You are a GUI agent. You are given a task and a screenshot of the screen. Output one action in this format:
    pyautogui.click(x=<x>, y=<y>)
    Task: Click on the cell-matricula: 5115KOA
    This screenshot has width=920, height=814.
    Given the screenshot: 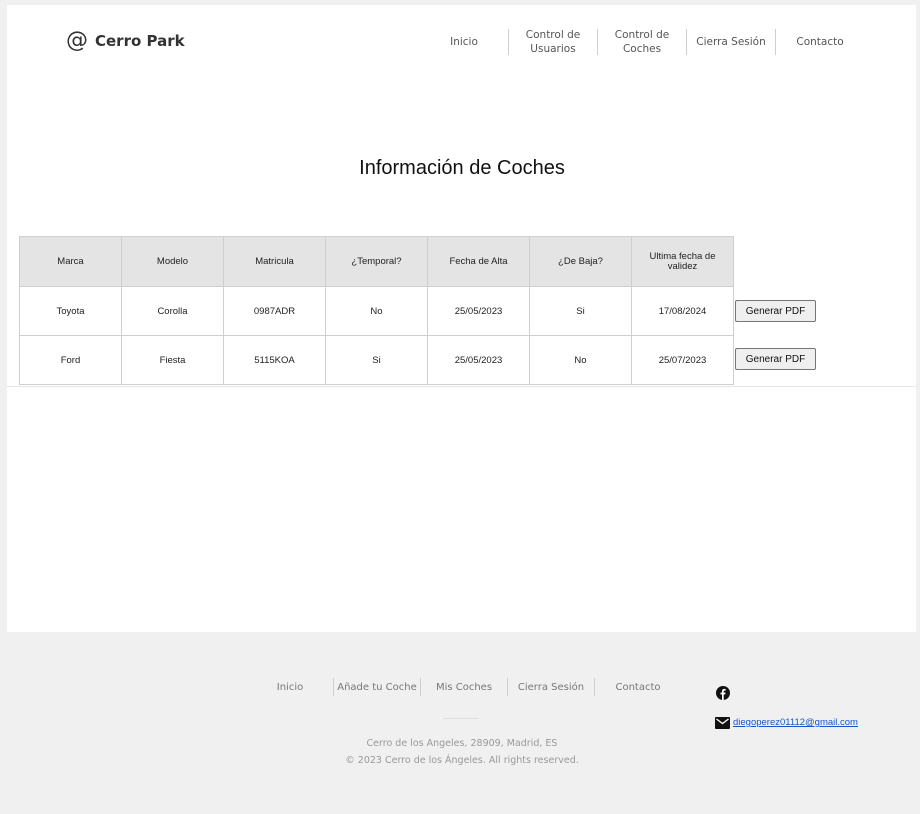 What is the action you would take?
    pyautogui.click(x=274, y=360)
    